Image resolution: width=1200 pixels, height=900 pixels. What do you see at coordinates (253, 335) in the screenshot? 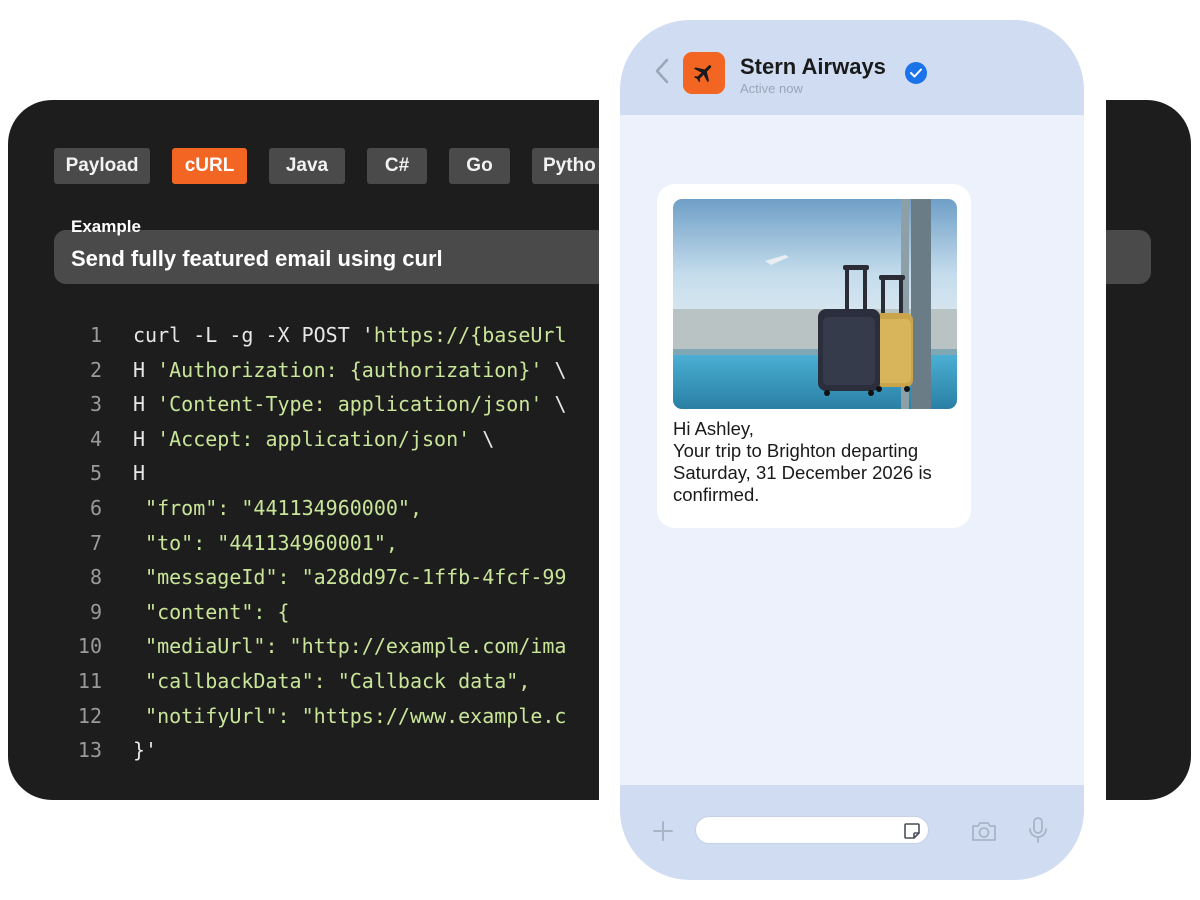
I see `code-token: curl -L -g -X POST '` at bounding box center [253, 335].